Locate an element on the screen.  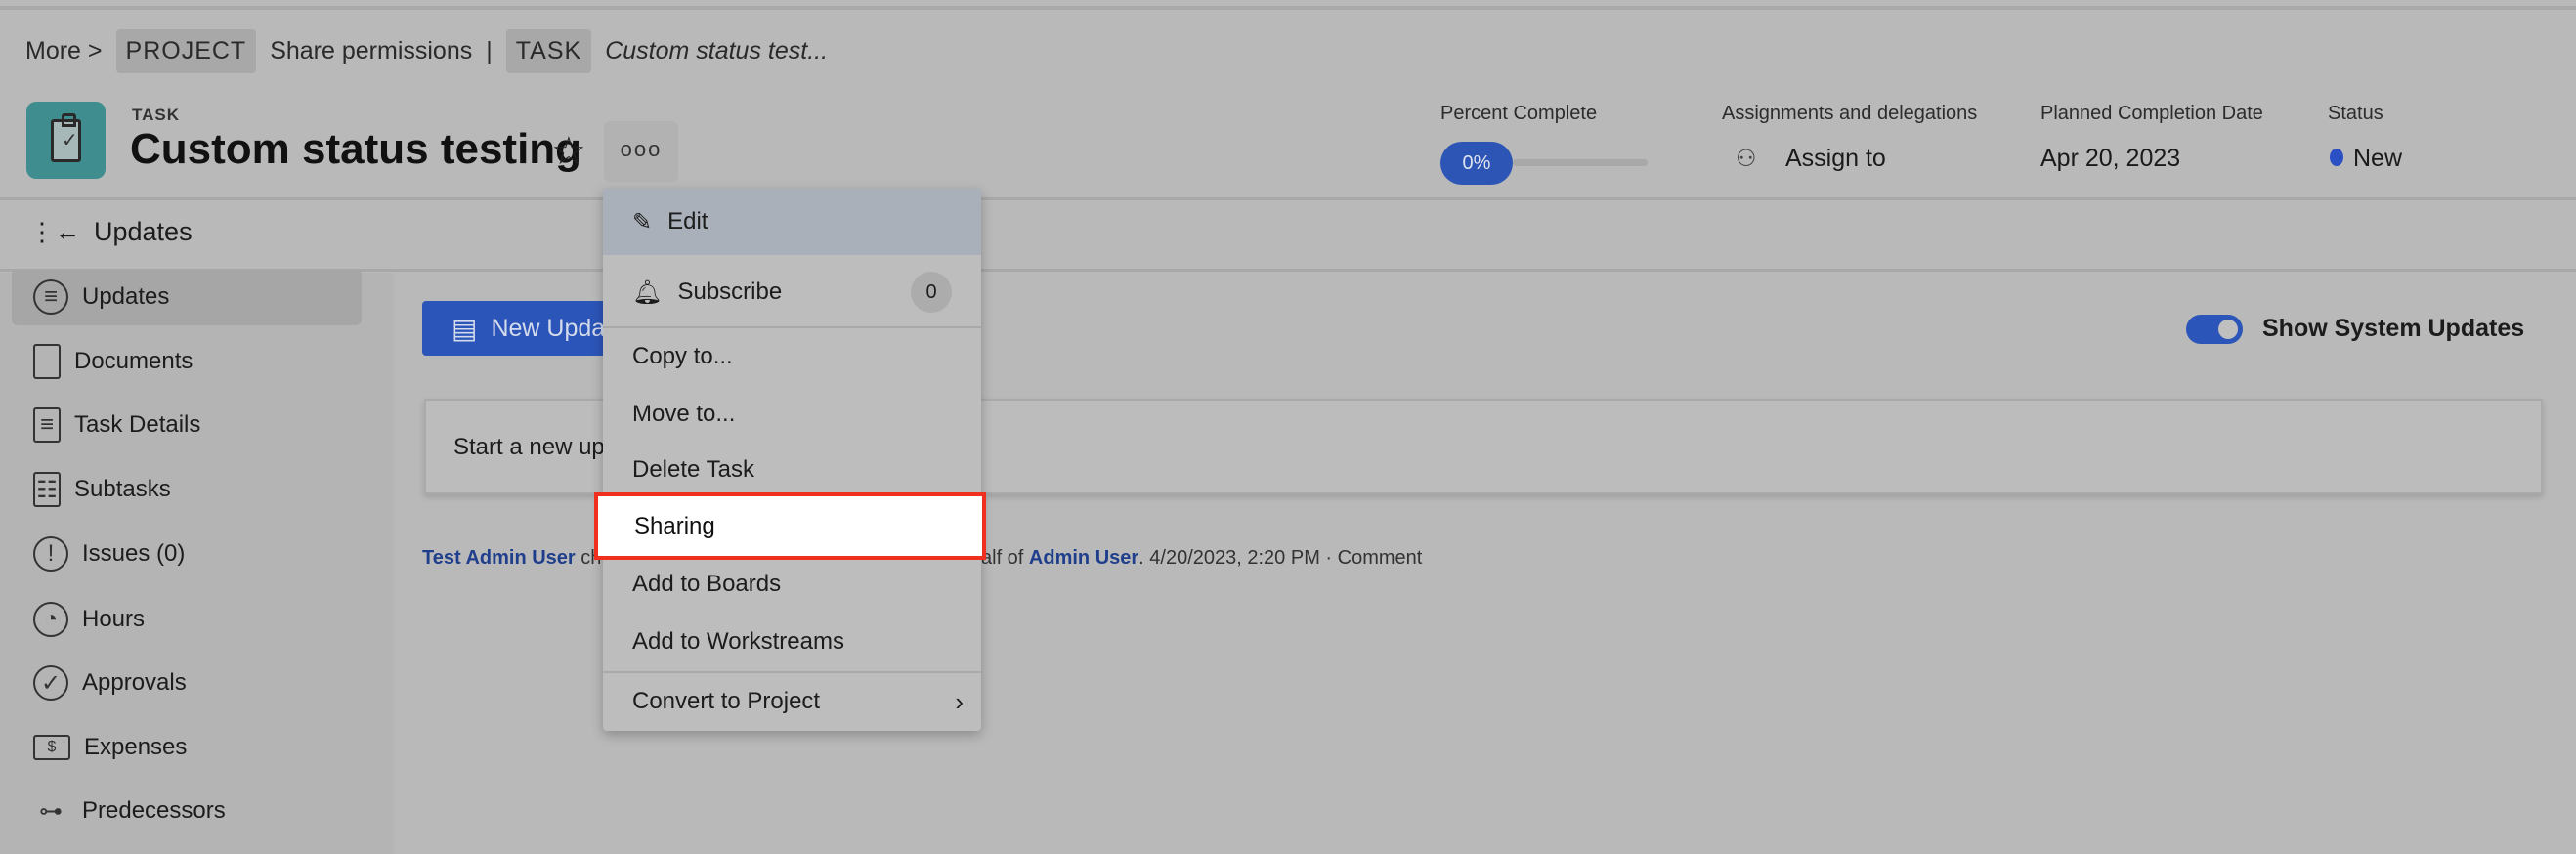
sidebar-item-expenses: $ Expenses is located at coordinates (187, 747).